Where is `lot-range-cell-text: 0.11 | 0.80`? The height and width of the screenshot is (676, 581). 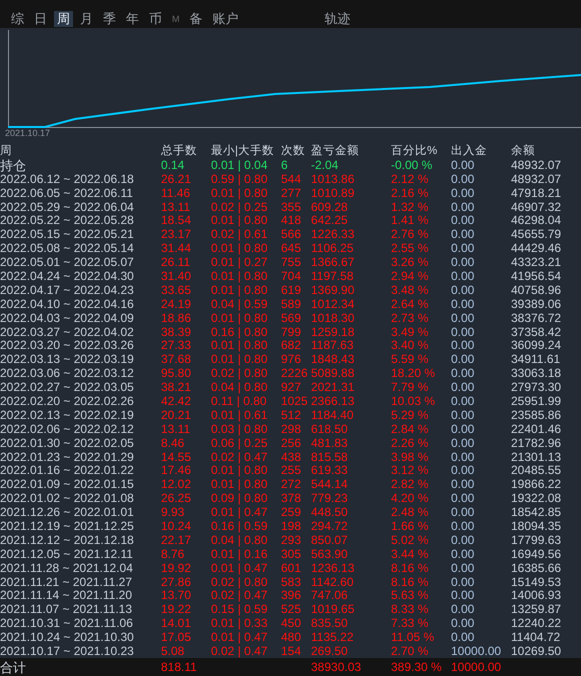
lot-range-cell-text: 0.11 | 0.80 is located at coordinates (239, 401).